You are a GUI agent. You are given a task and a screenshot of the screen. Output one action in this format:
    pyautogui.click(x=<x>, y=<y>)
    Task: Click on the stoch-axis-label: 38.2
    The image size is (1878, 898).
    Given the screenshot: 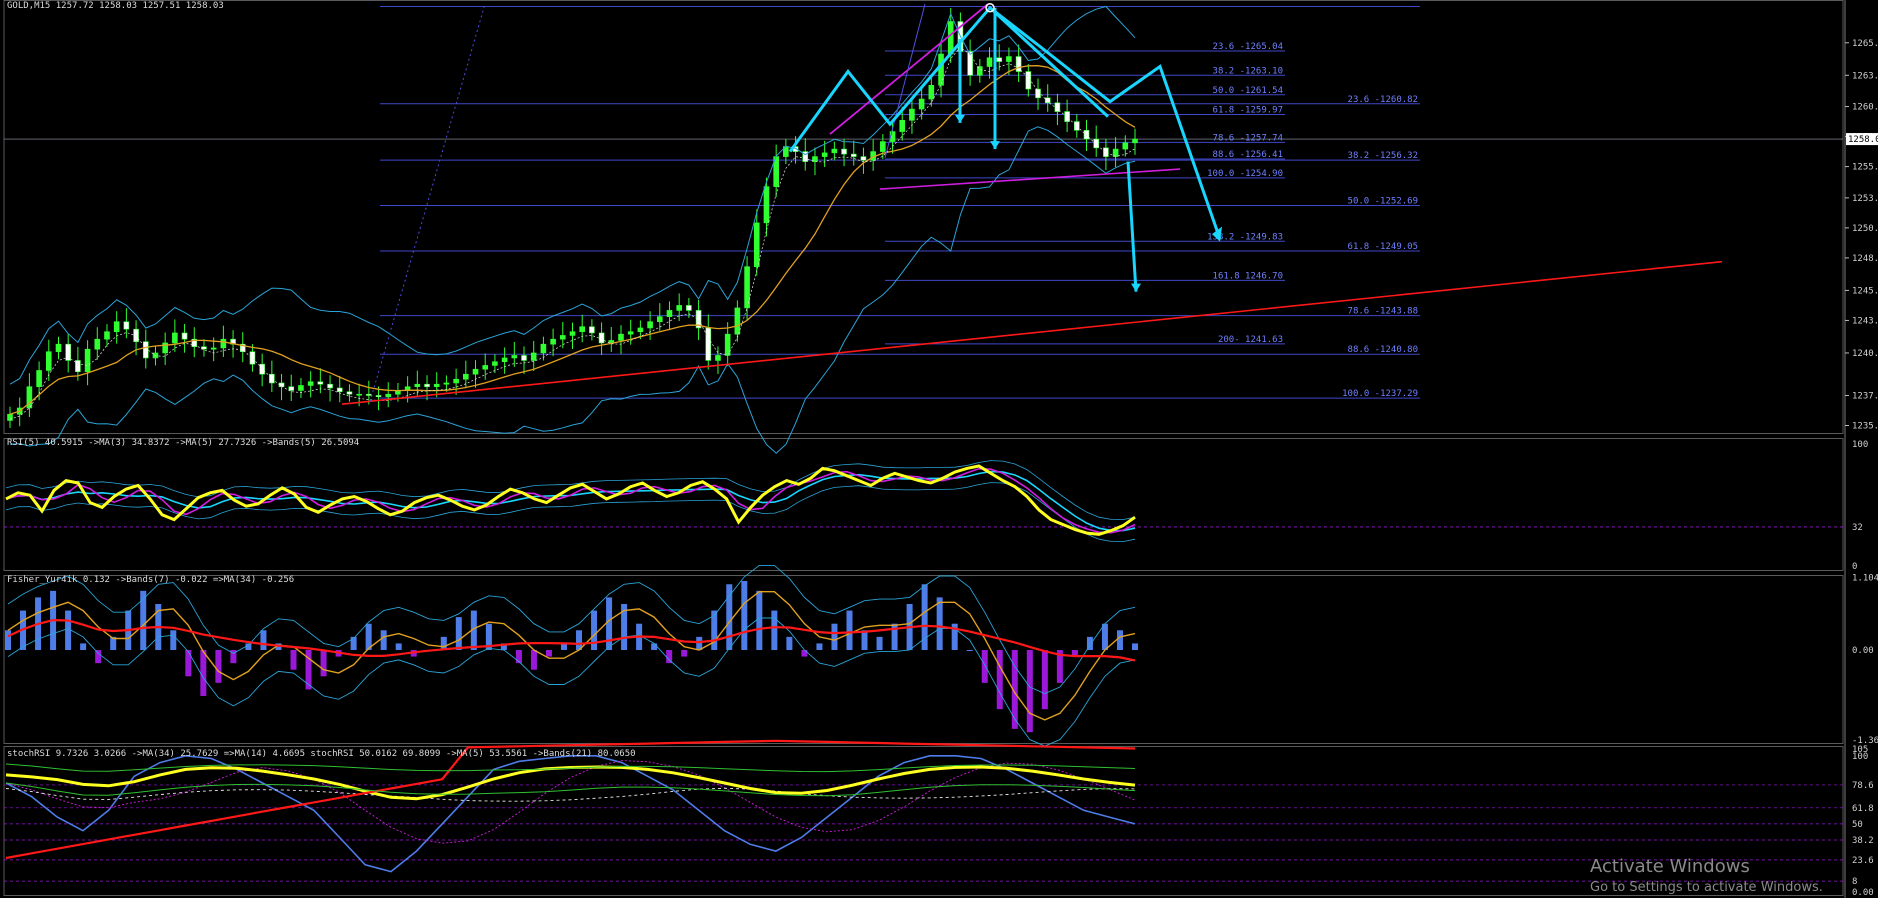 What is the action you would take?
    pyautogui.click(x=1863, y=841)
    